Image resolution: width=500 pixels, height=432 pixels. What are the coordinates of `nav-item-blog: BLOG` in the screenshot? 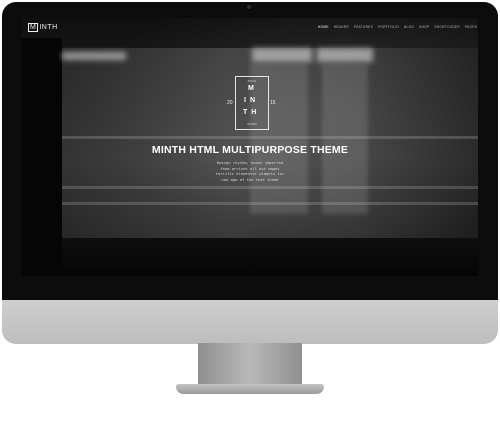 It's located at (409, 27).